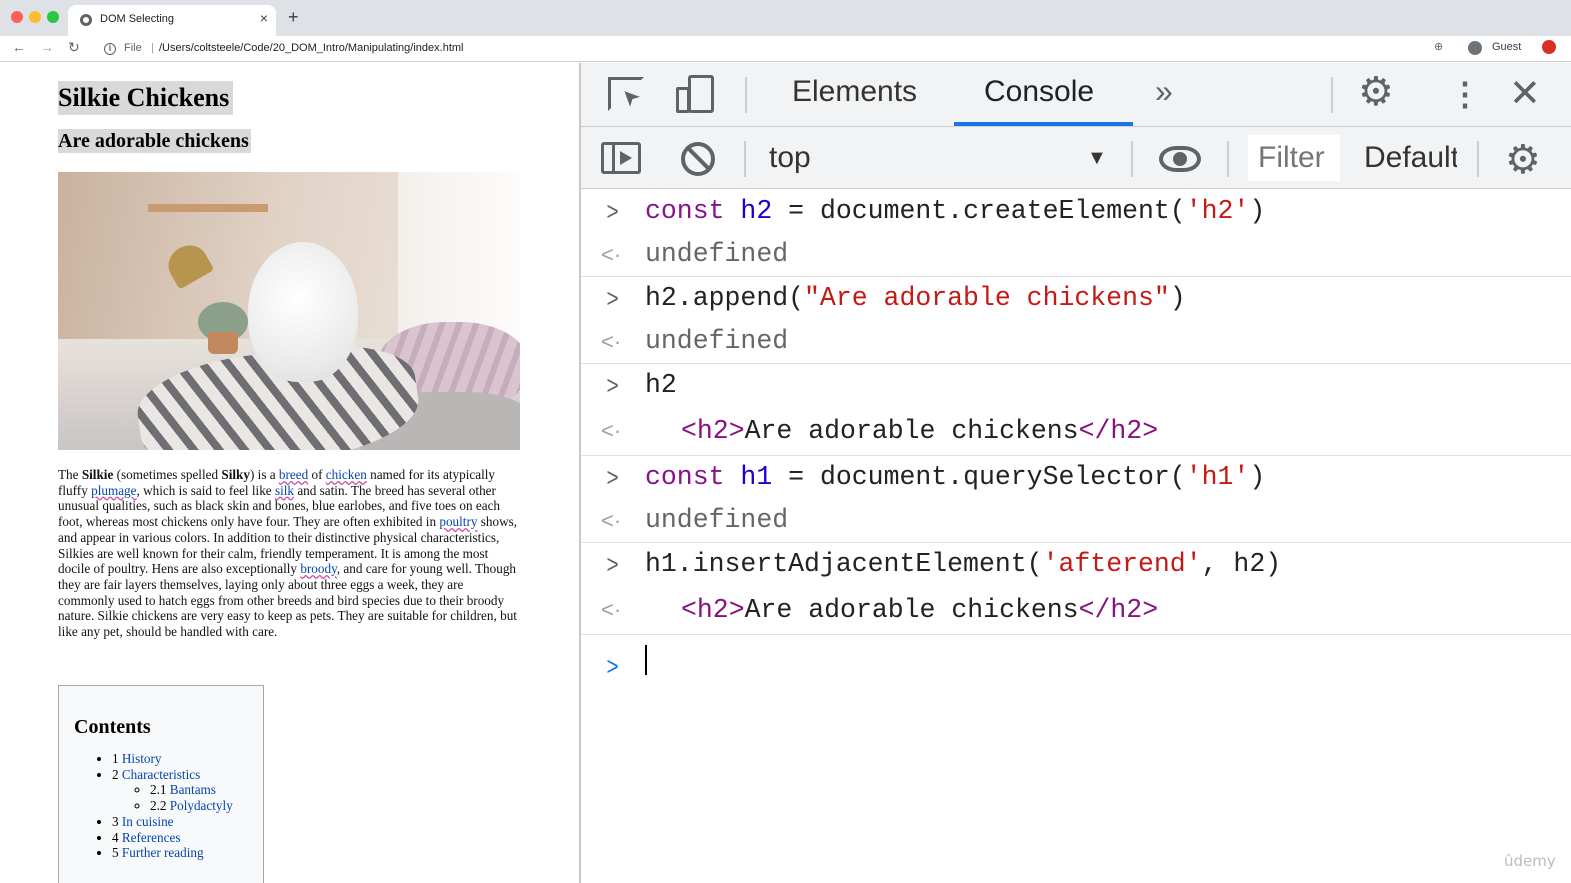 This screenshot has height=883, width=1571. Describe the element at coordinates (187, 822) in the screenshot. I see `toc-item: 3 In cuisine` at that location.